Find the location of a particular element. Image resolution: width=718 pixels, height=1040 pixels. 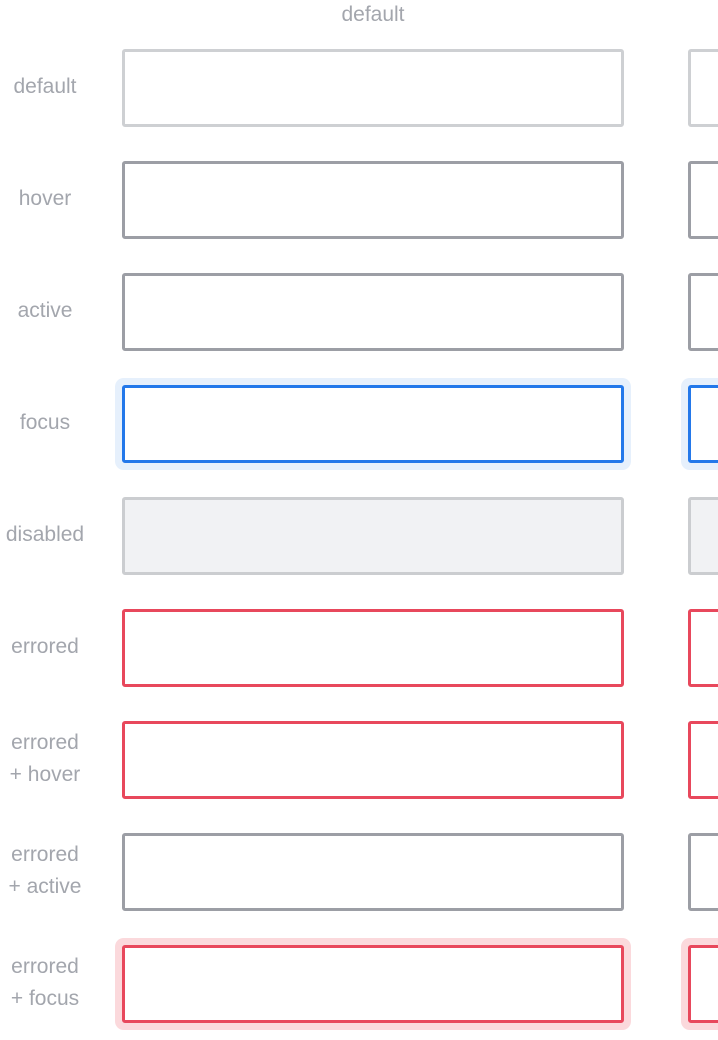

row-label-default: default is located at coordinates (45, 87).